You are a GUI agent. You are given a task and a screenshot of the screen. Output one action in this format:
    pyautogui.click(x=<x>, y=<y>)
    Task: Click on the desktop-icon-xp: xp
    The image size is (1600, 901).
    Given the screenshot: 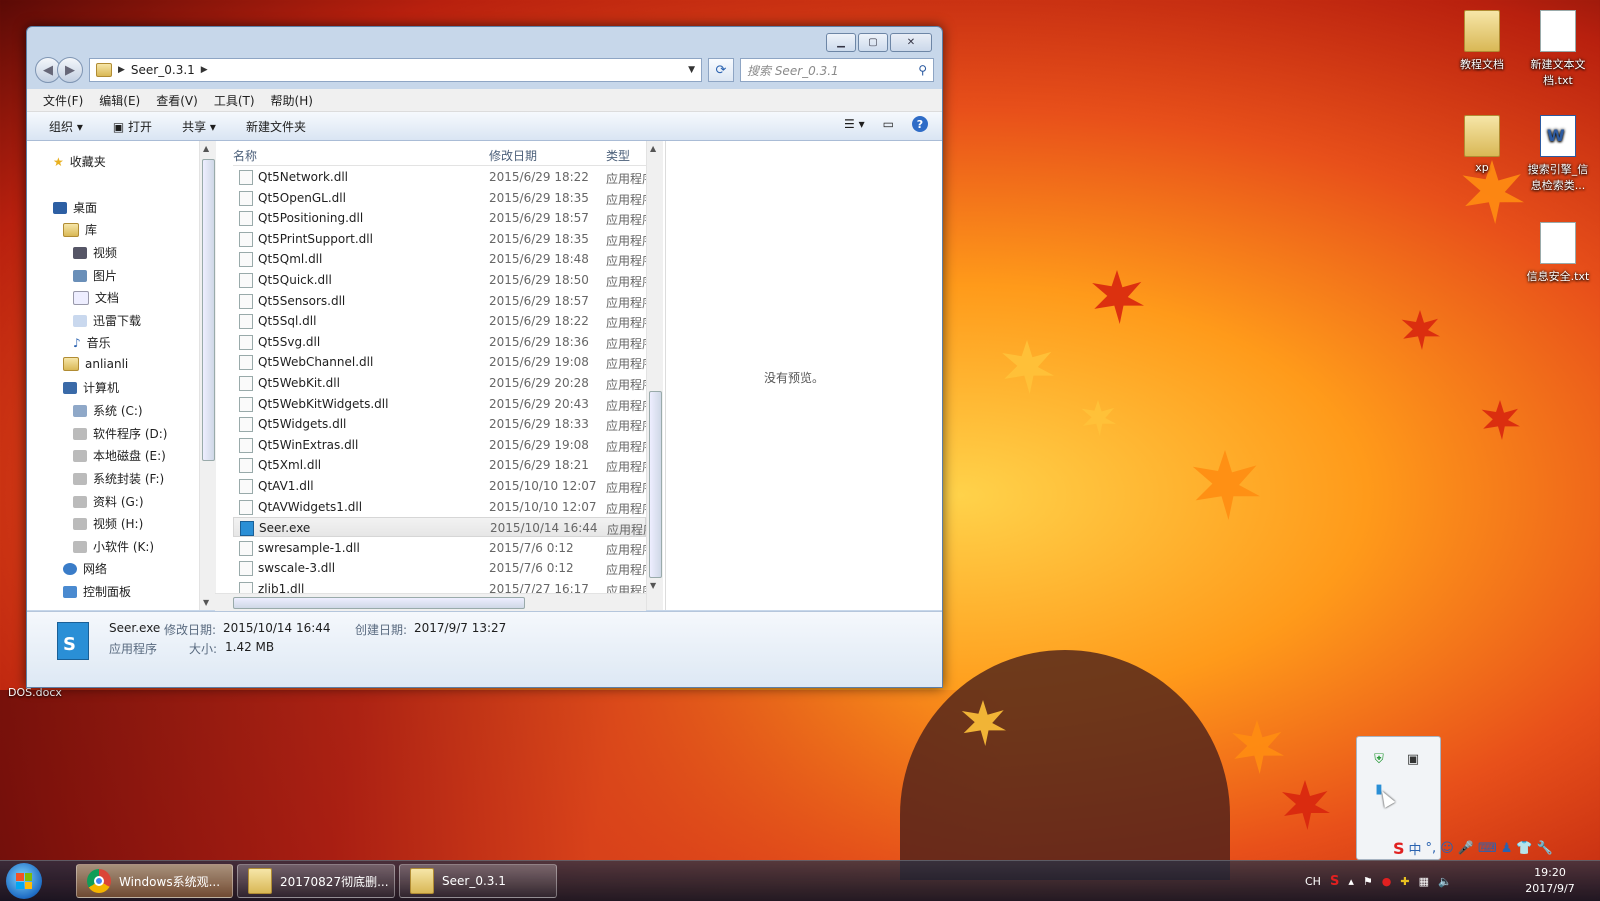 What is the action you would take?
    pyautogui.click(x=1482, y=144)
    